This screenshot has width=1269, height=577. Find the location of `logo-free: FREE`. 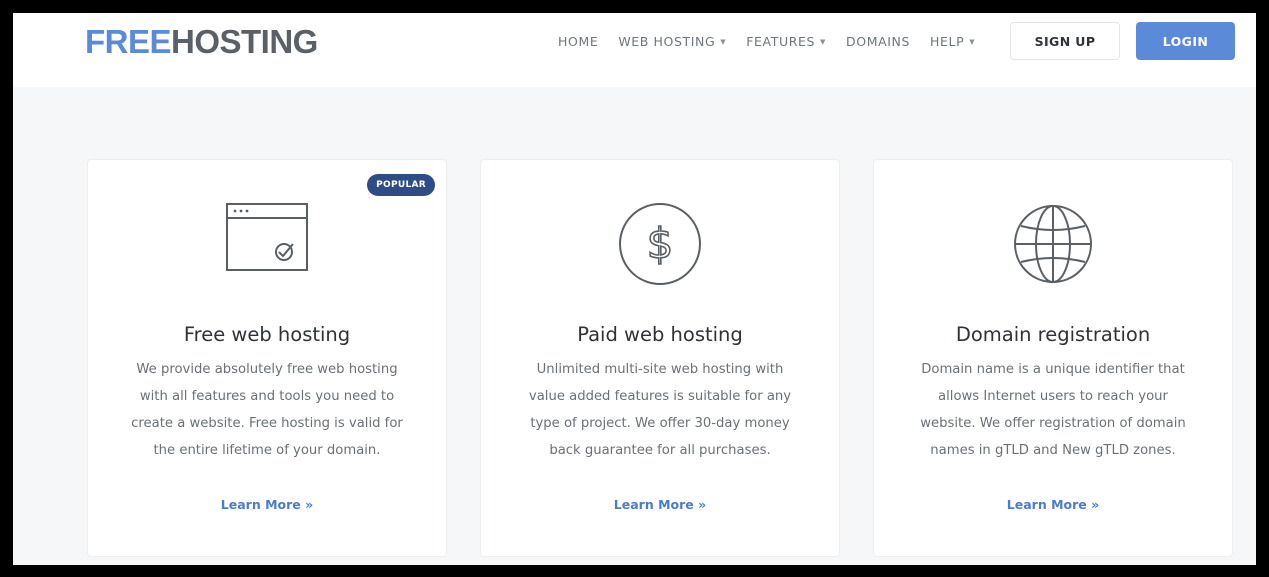

logo-free: FREE is located at coordinates (128, 41).